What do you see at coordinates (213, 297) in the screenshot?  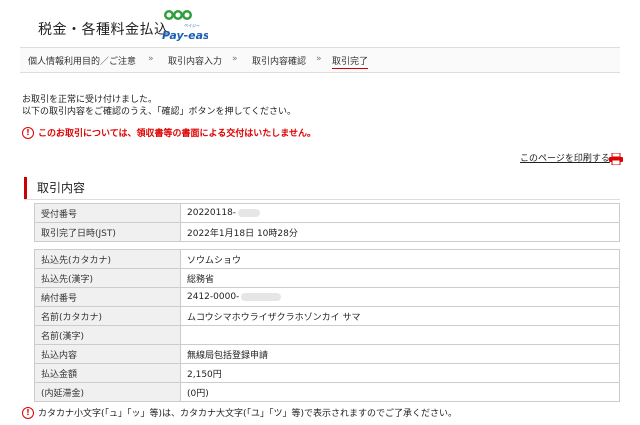 I see `payment-number: 2412-0000-` at bounding box center [213, 297].